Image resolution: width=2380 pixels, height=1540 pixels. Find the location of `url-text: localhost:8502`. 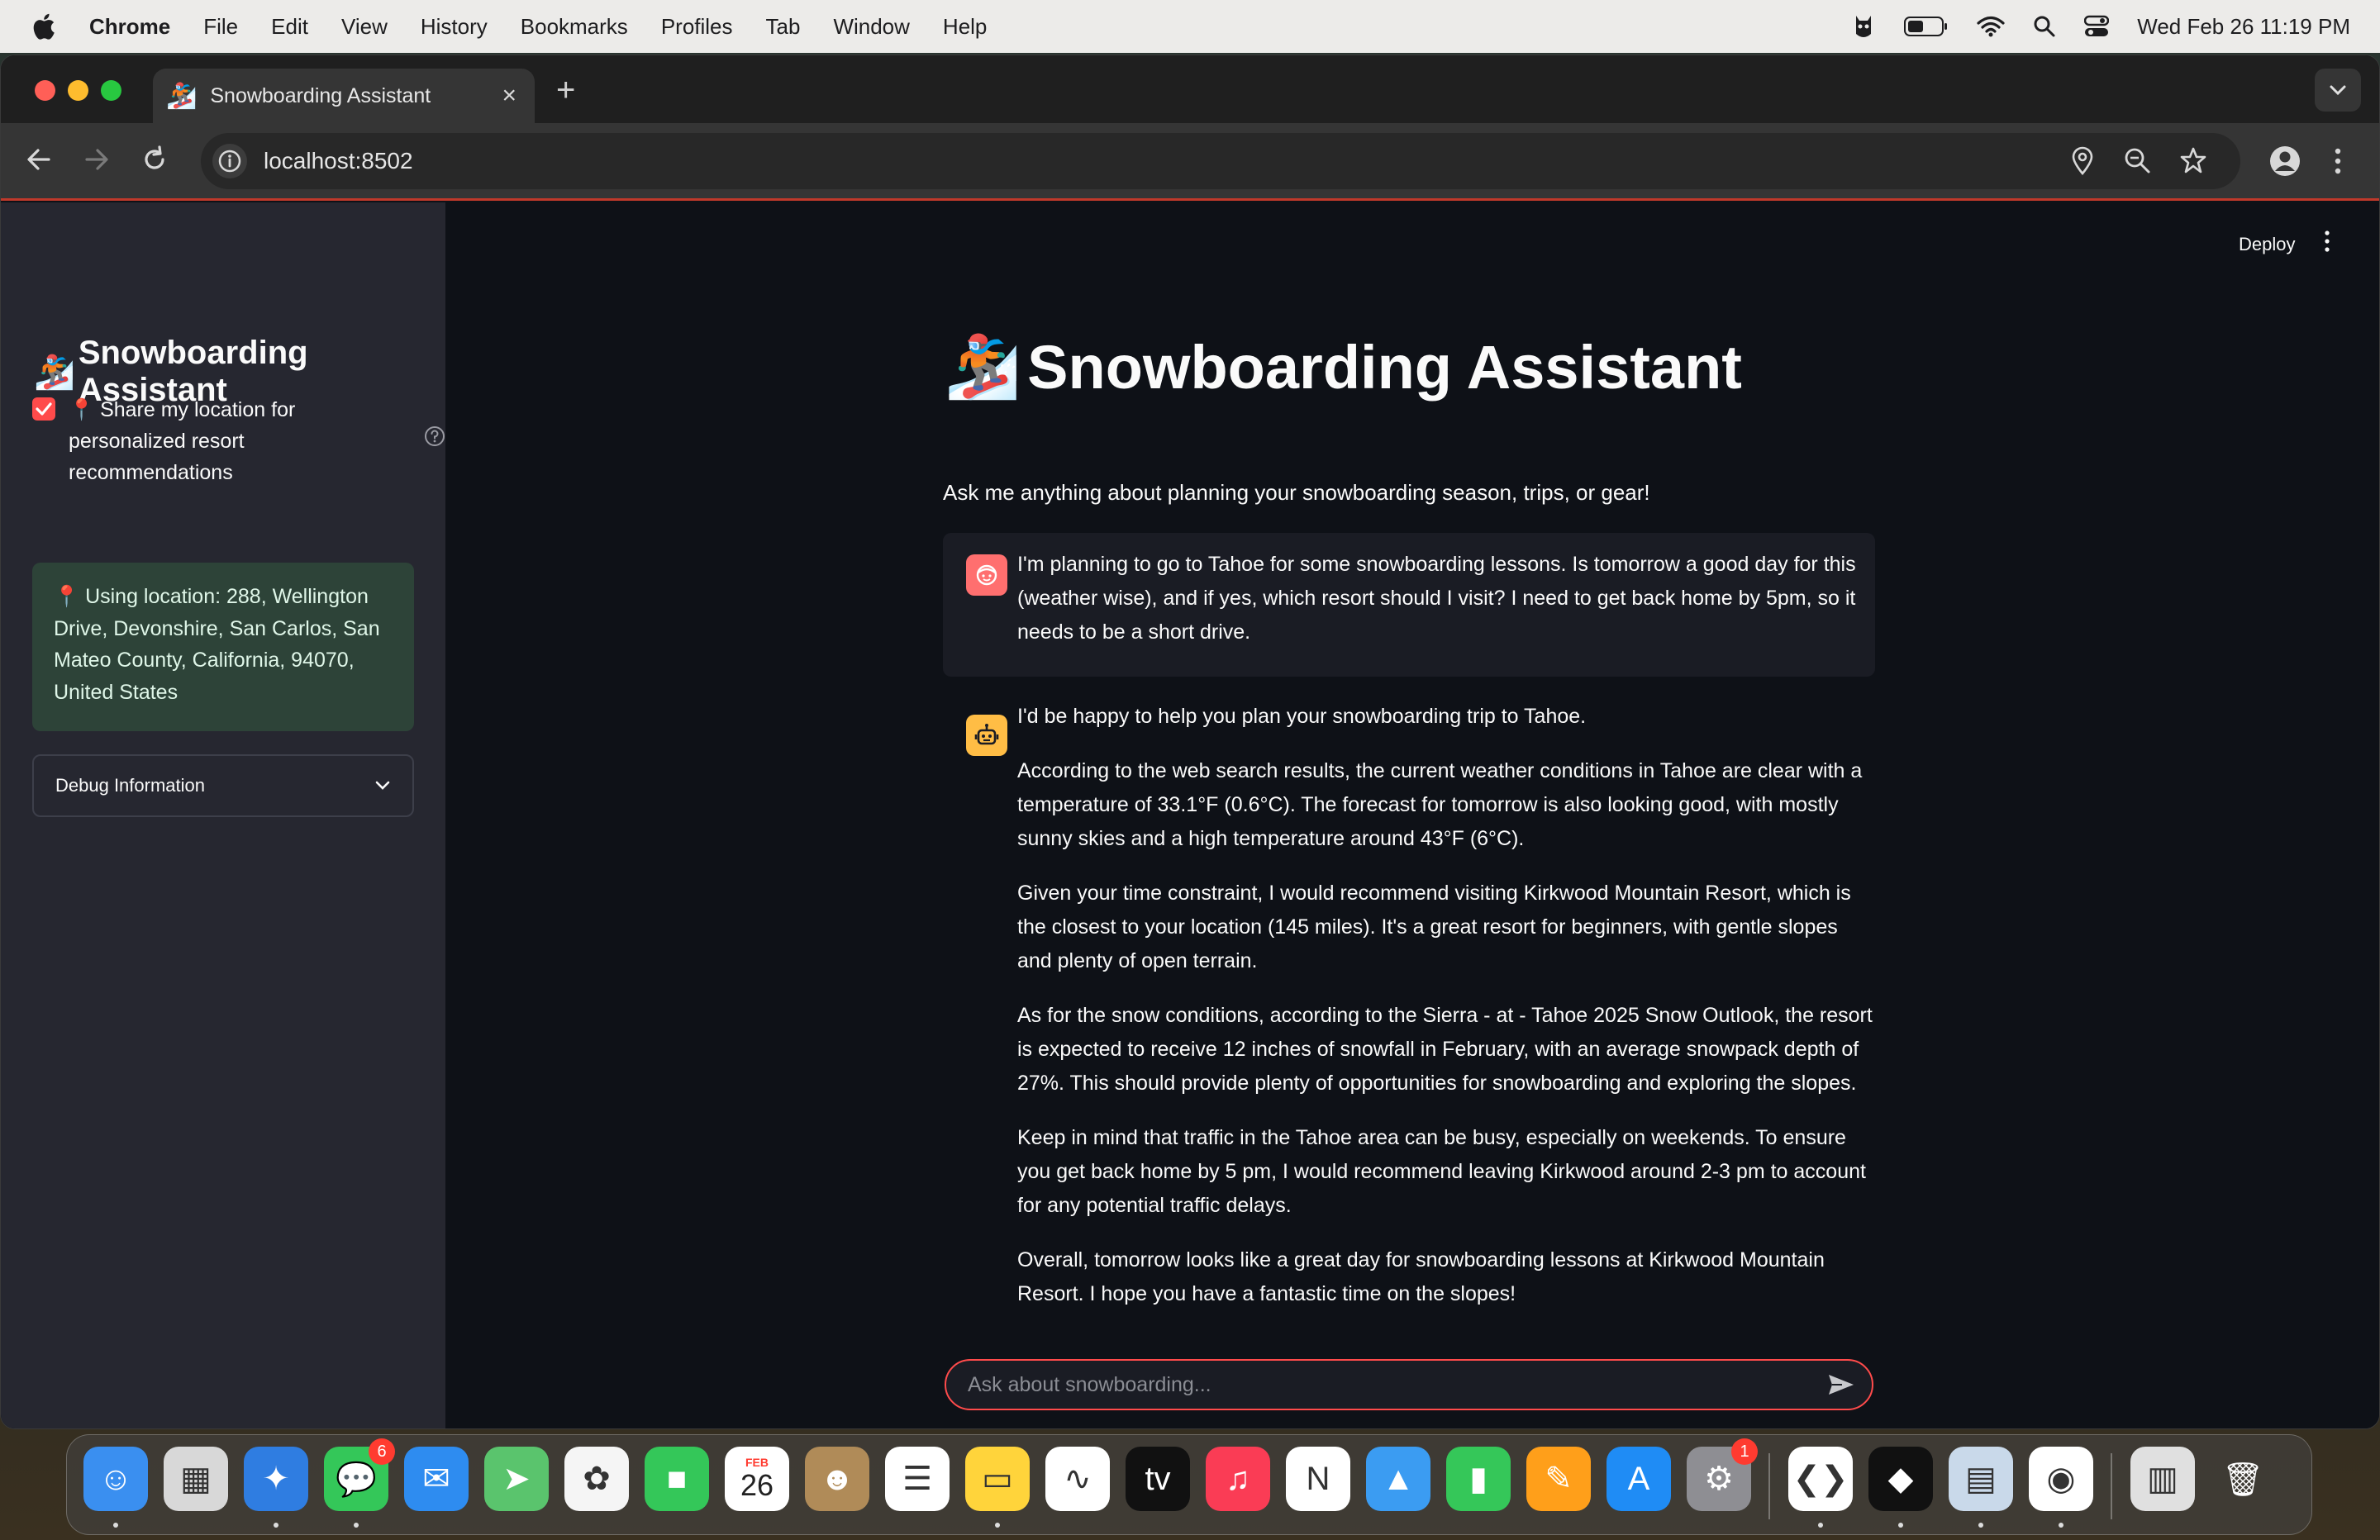

url-text: localhost:8502 is located at coordinates (338, 161).